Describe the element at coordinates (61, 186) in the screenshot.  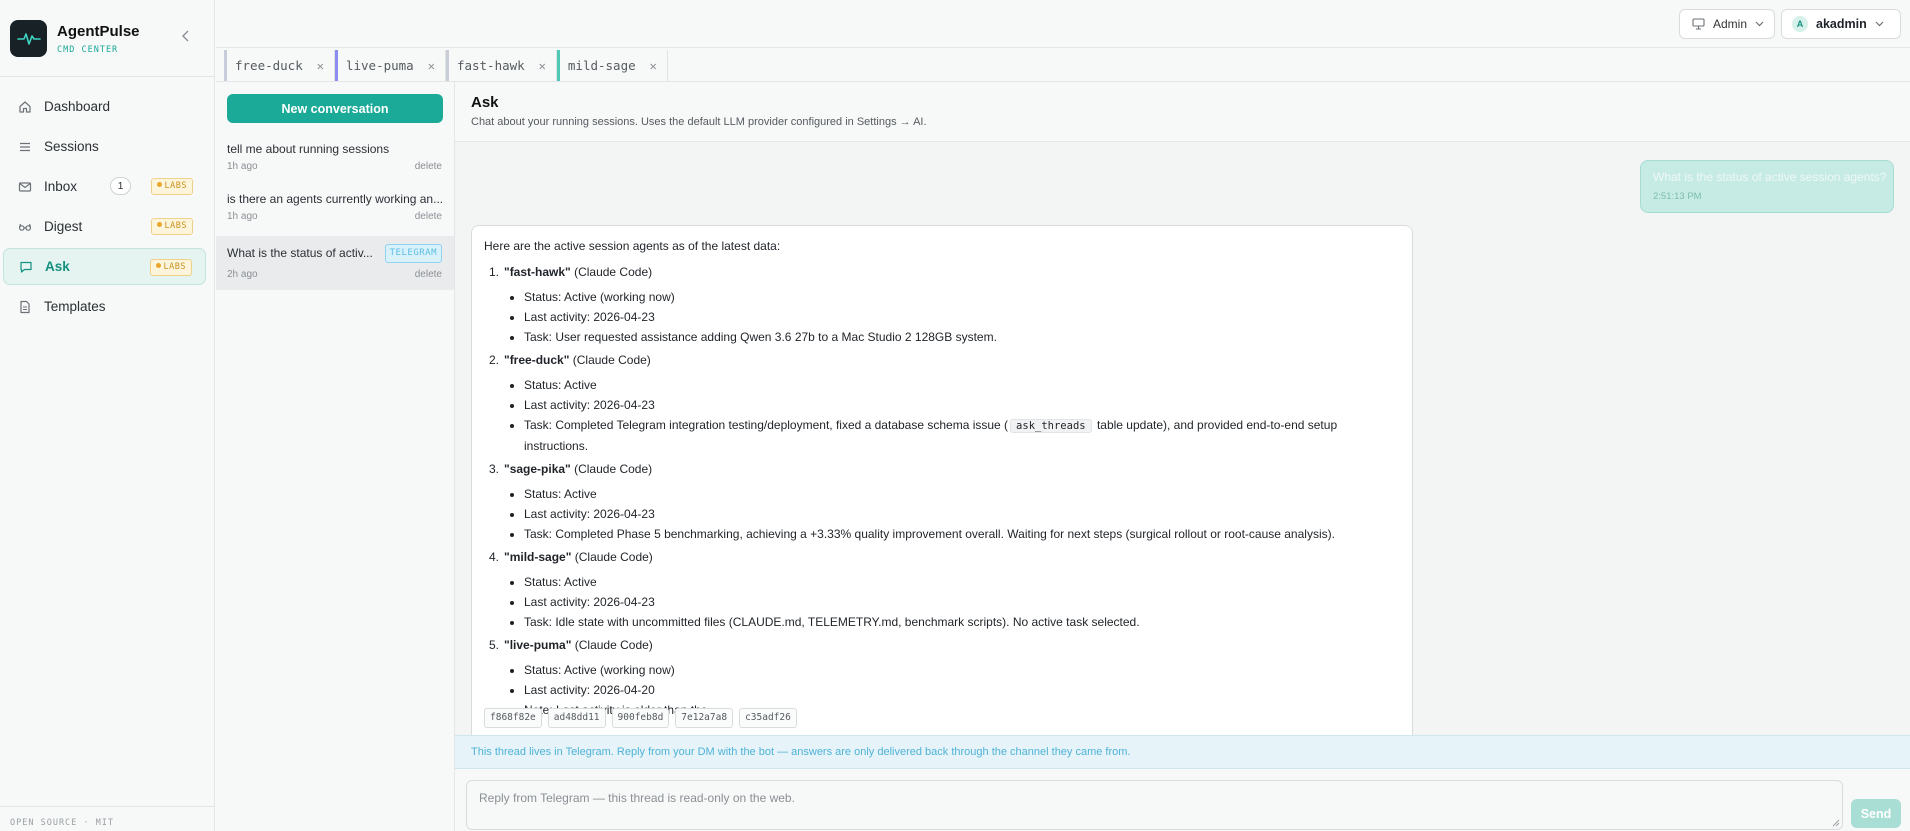
I see `sidebar-item-label: Inbox` at that location.